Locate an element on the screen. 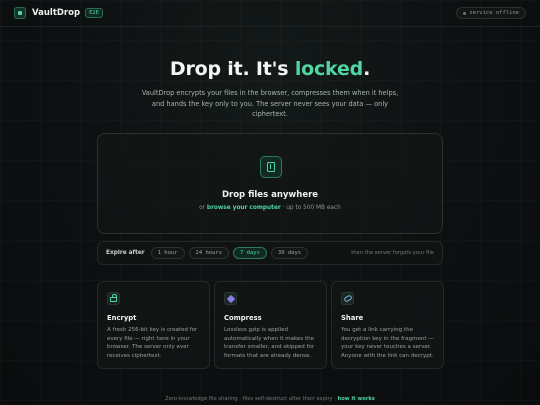 The image size is (540, 405). expiry-option-30-days: 30 days is located at coordinates (289, 253).